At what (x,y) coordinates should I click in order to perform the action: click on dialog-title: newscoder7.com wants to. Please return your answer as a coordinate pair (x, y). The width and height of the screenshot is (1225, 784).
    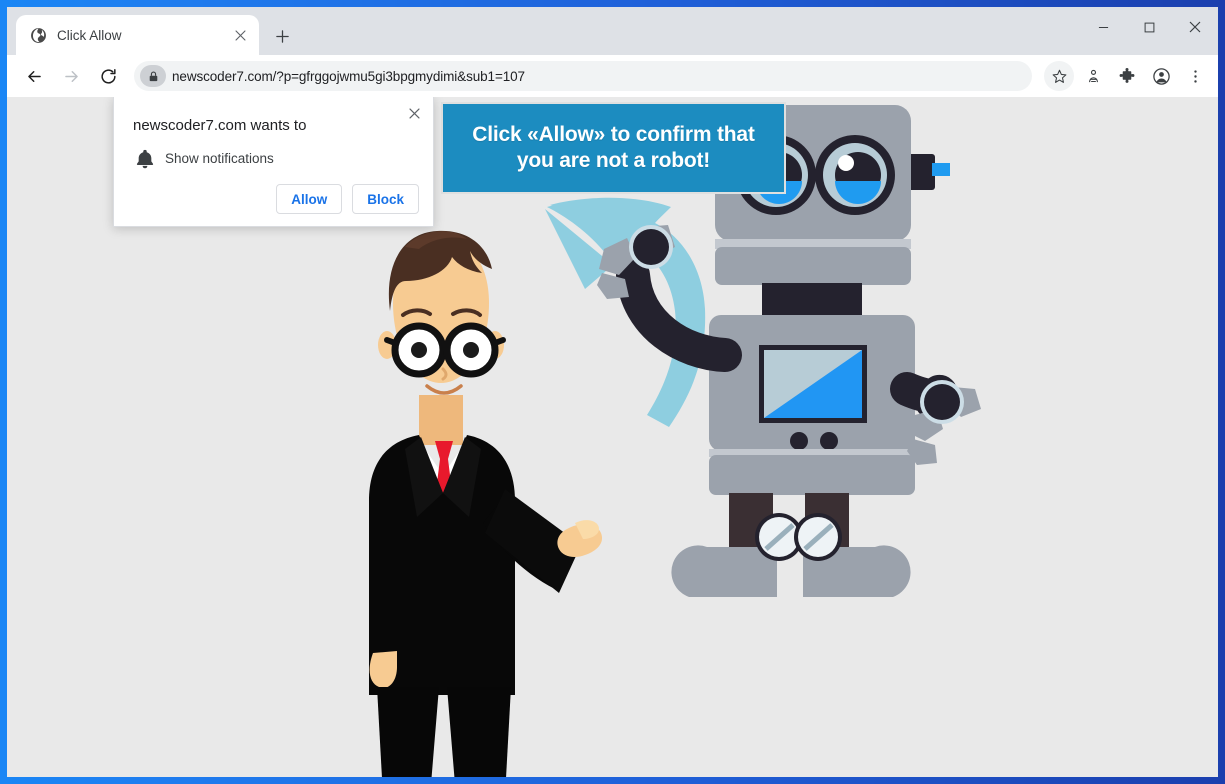
    Looking at the image, I should click on (220, 125).